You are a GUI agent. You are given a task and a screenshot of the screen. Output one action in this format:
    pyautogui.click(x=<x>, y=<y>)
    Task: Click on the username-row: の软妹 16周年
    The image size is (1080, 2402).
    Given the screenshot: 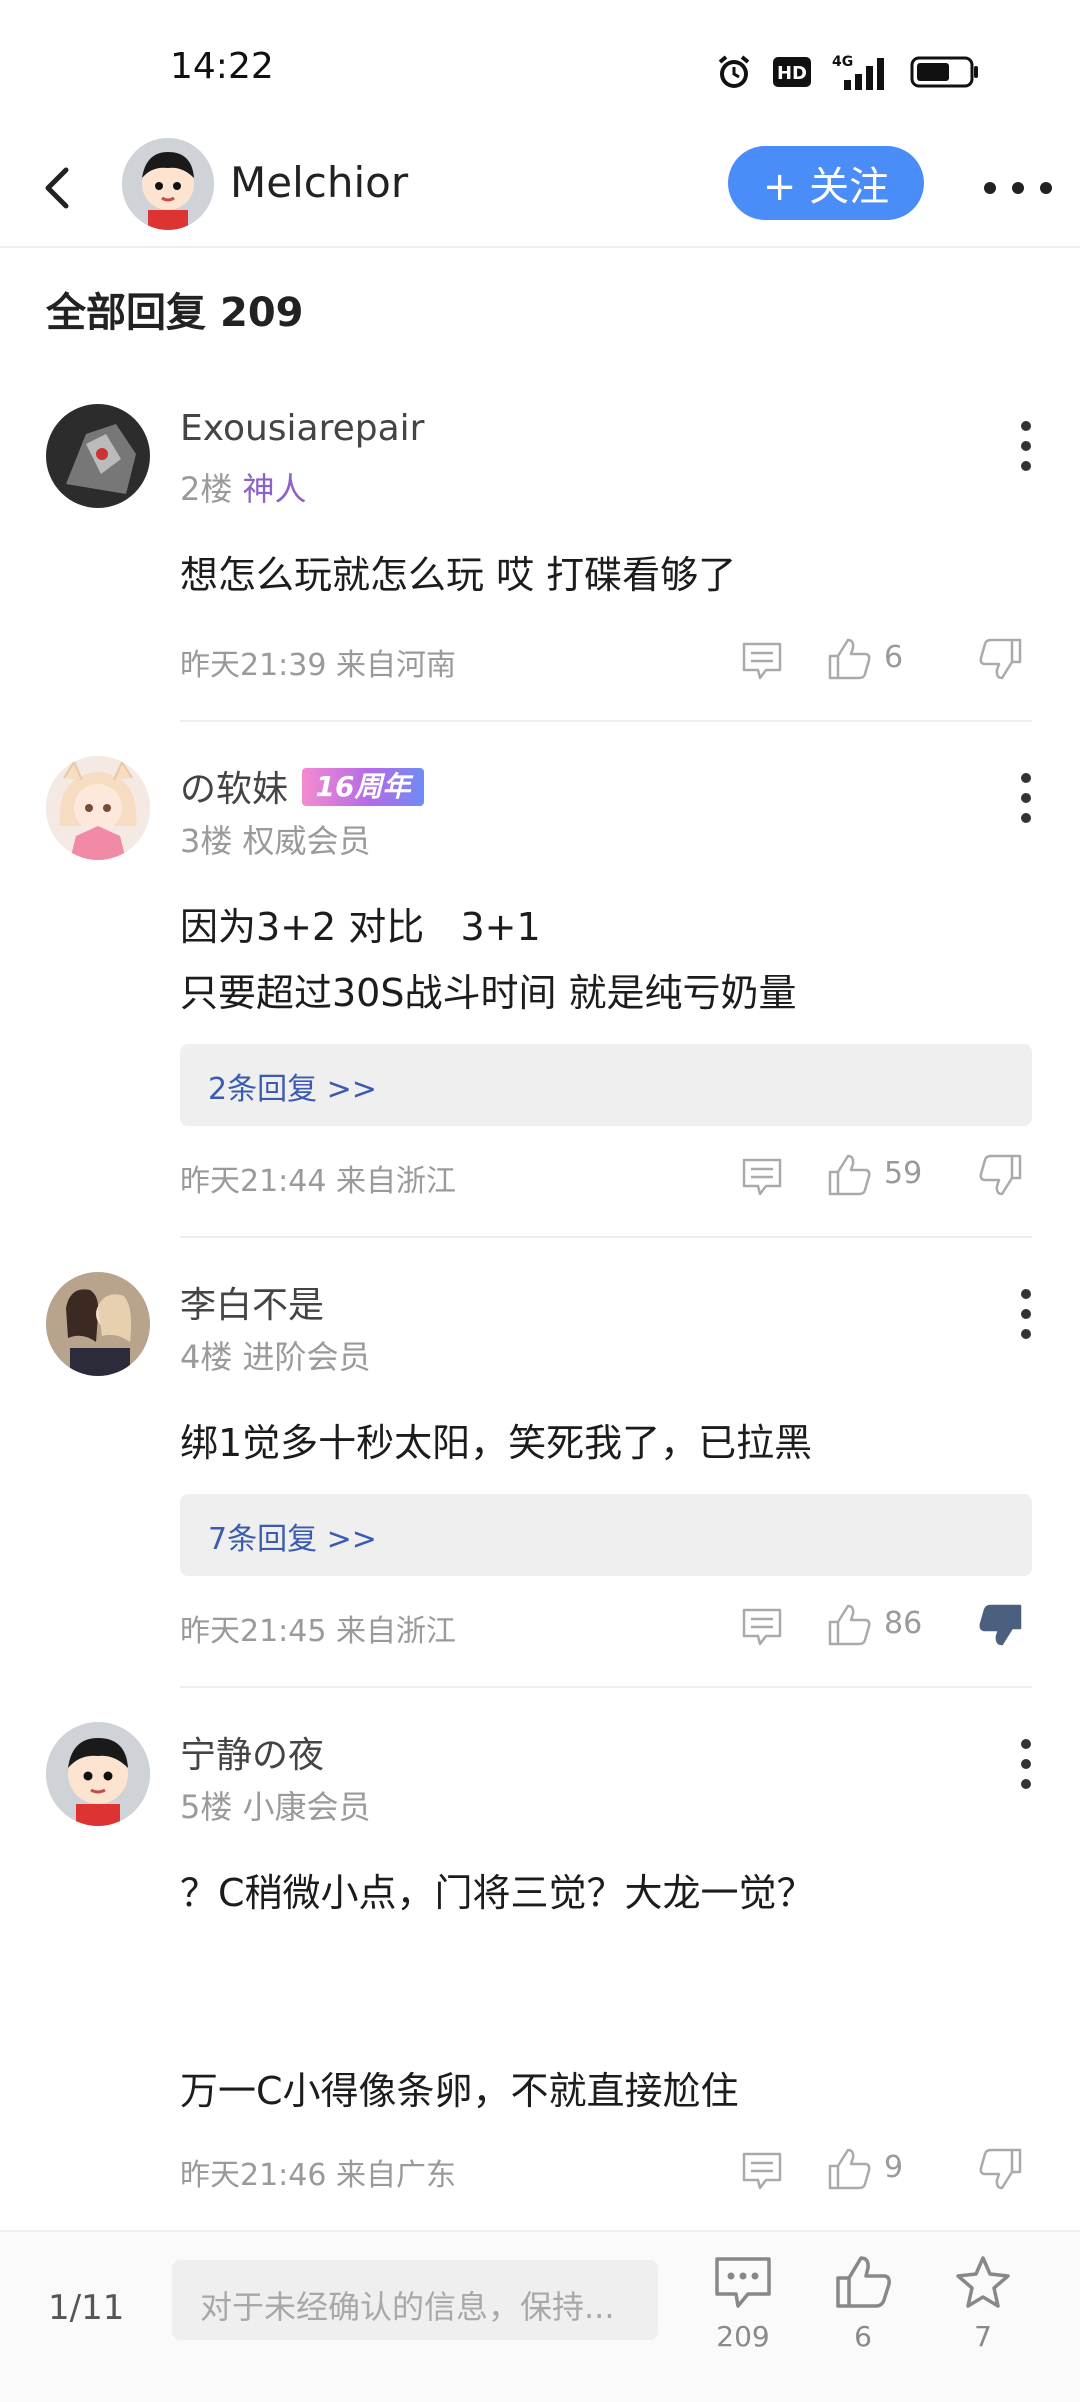 What is the action you would take?
    pyautogui.click(x=302, y=786)
    